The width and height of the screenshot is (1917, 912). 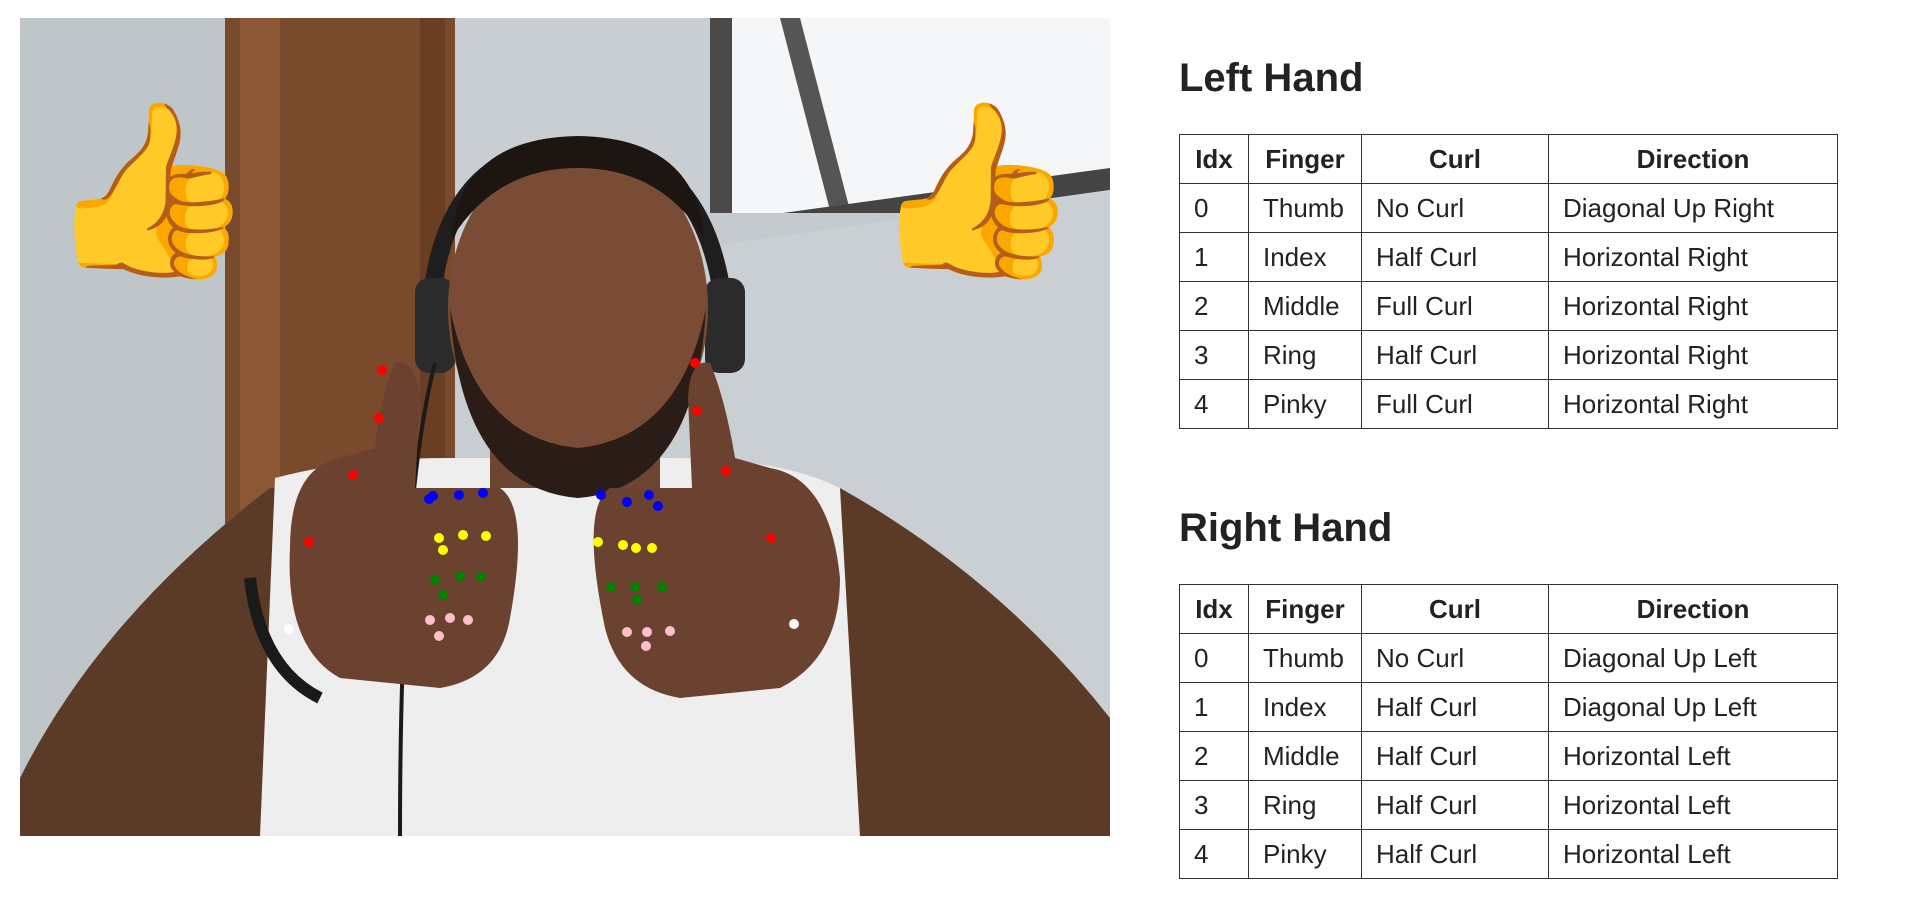 I want to click on table-row: 2 Middle Full Curl Horizontal Right, so click(x=1508, y=306).